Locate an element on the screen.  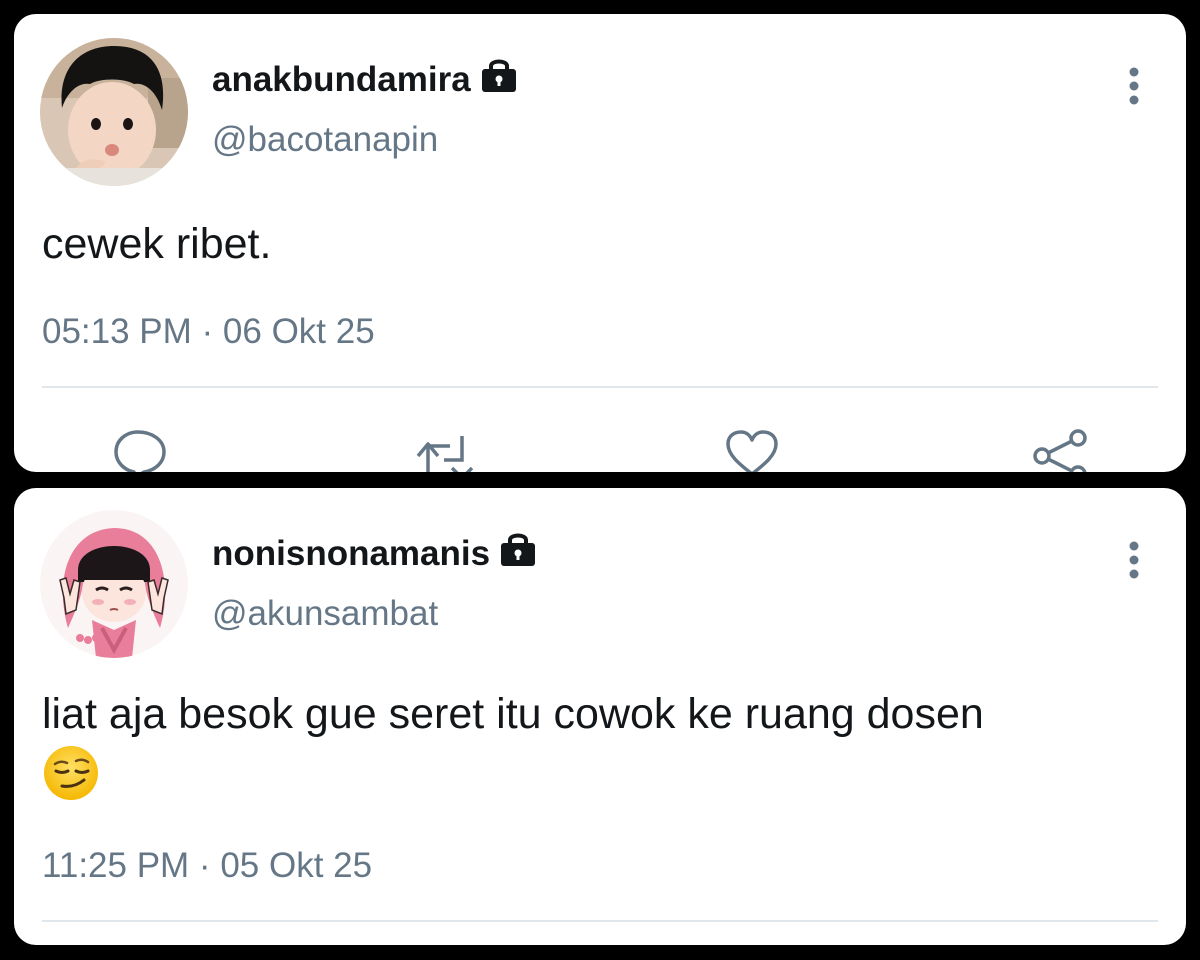
share-icon is located at coordinates (1058, 450).